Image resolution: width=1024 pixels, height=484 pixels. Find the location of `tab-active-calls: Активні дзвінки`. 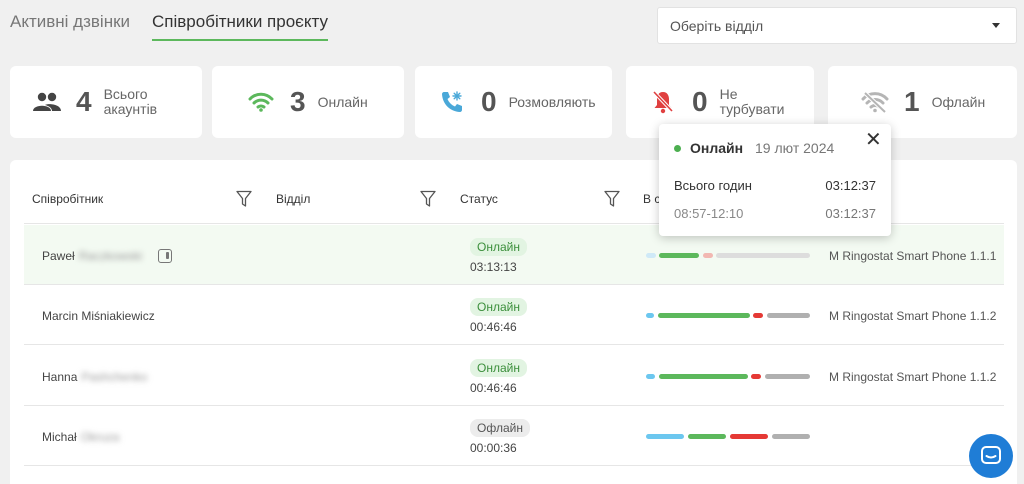

tab-active-calls: Активні дзвінки is located at coordinates (70, 26).